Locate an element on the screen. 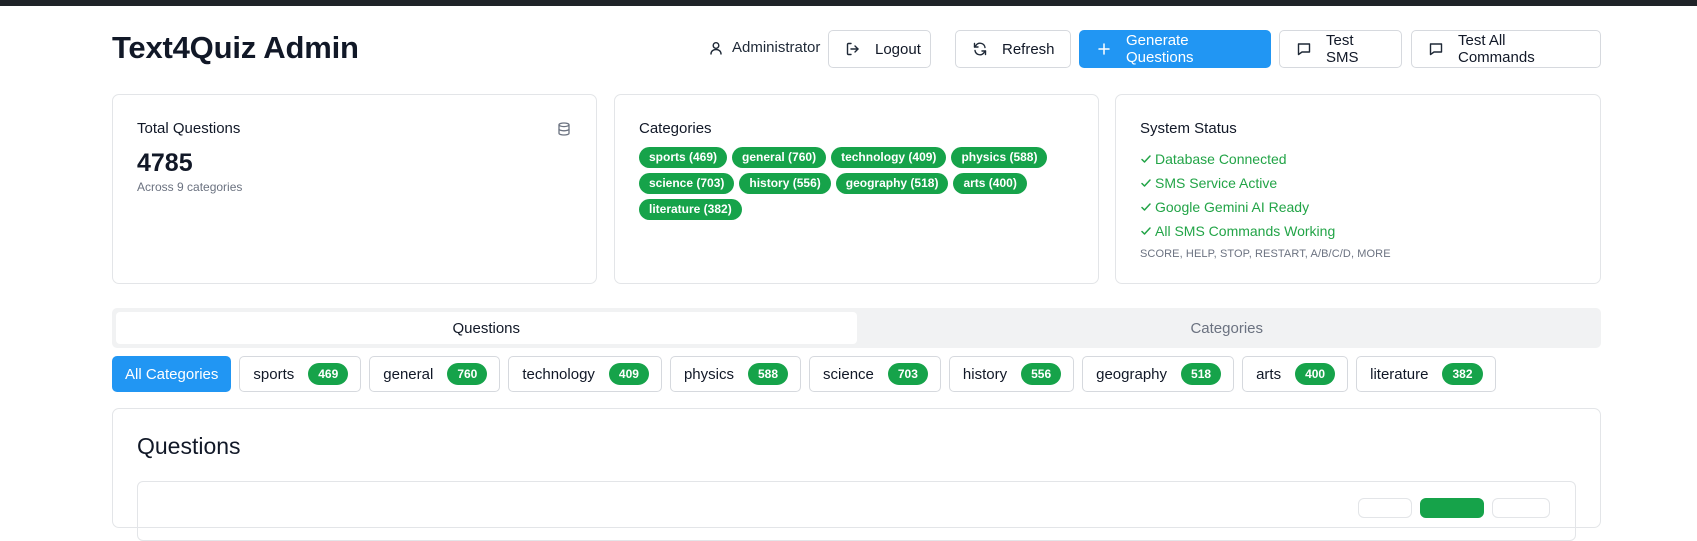  logout-button: Logout is located at coordinates (879, 49).